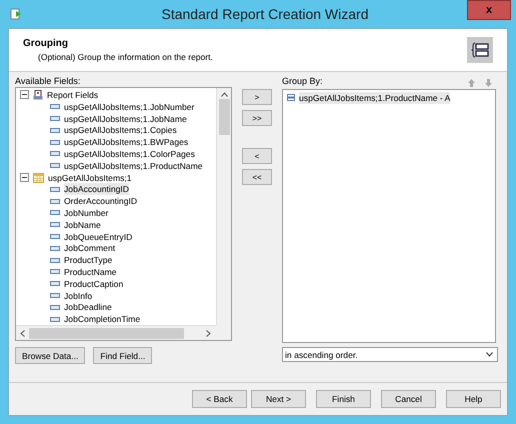 This screenshot has width=516, height=424. Describe the element at coordinates (102, 319) in the screenshot. I see `tree-item: JobCompletionTime` at that location.